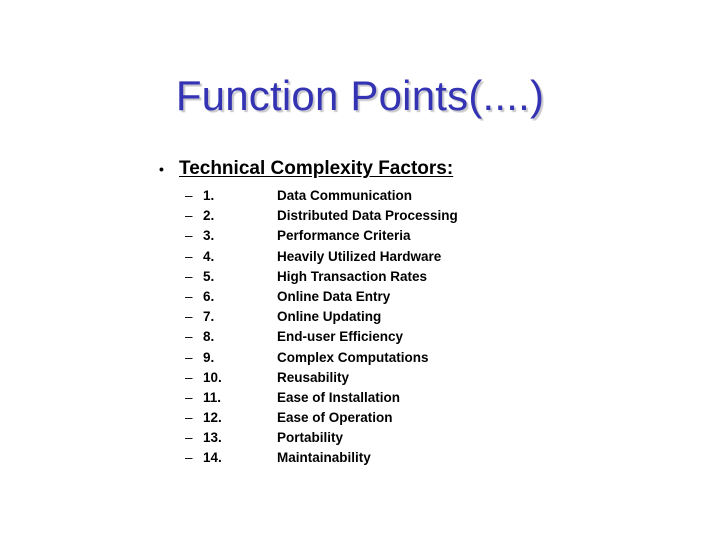 This screenshot has width=720, height=540. What do you see at coordinates (209, 236) in the screenshot?
I see `factor-number: 3.` at bounding box center [209, 236].